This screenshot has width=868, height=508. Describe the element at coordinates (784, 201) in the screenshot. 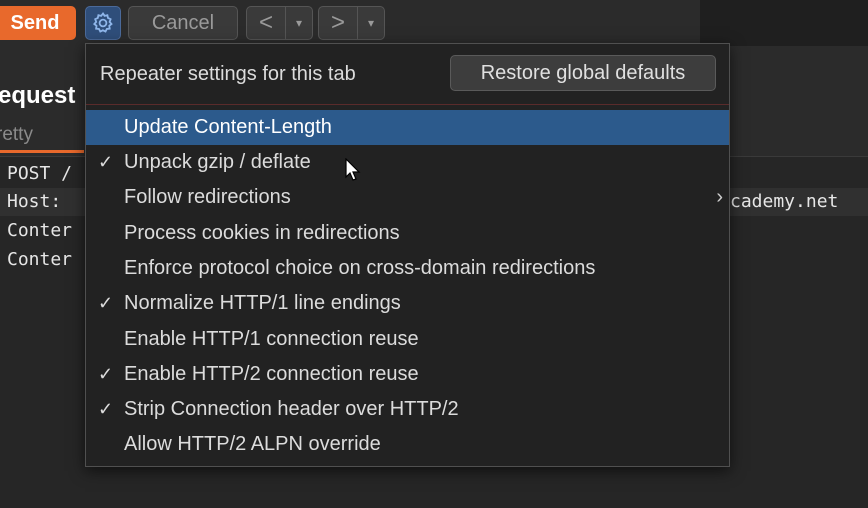

I see `editor-host-value: cademy.net` at that location.